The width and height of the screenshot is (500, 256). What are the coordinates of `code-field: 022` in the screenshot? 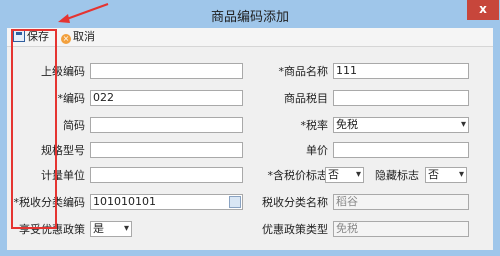 It's located at (166, 98).